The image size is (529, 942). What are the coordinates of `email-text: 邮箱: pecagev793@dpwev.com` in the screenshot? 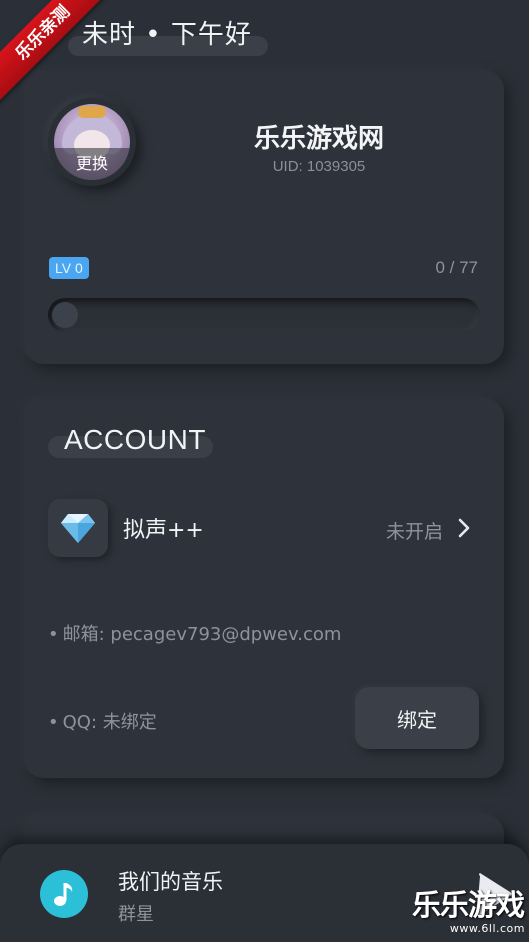 It's located at (202, 634).